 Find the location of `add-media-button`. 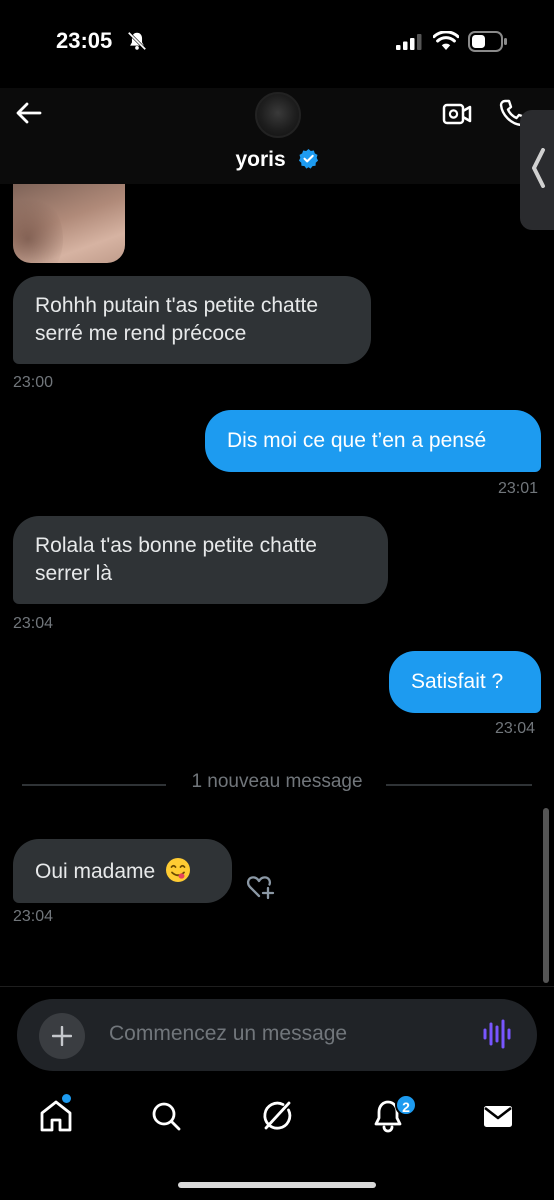

add-media-button is located at coordinates (62, 1036).